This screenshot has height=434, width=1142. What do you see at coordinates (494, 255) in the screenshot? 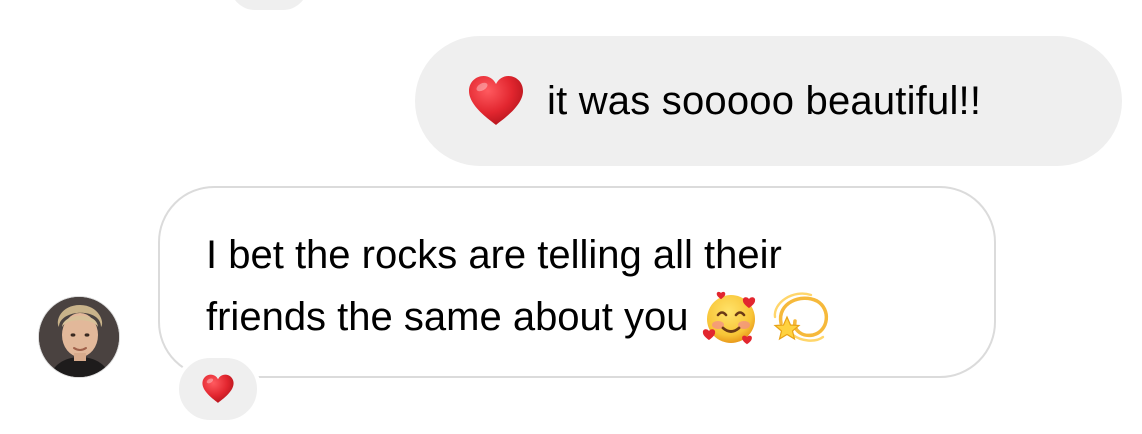
I see `incoming-message-line-1: I bet the rocks are telling all their` at bounding box center [494, 255].